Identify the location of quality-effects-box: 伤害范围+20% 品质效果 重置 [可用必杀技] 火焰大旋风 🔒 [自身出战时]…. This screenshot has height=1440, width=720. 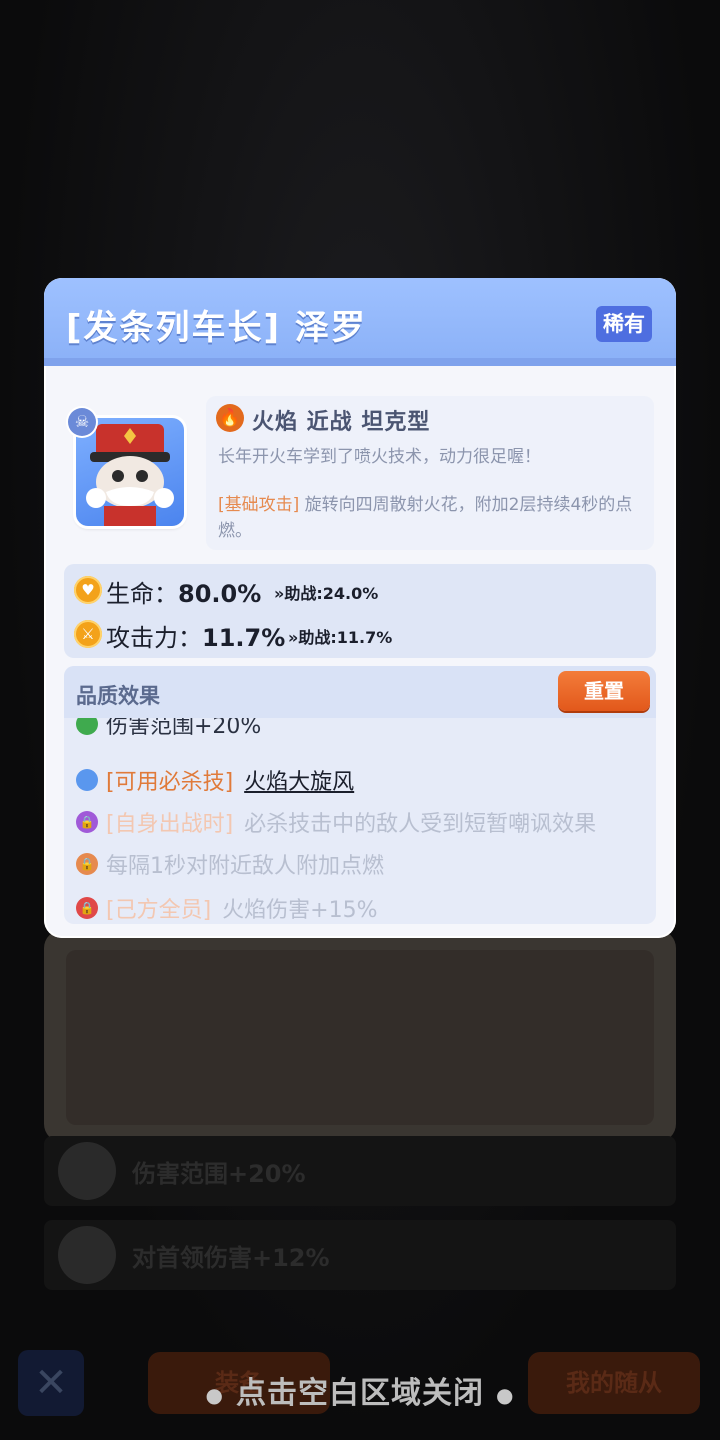
(360, 795).